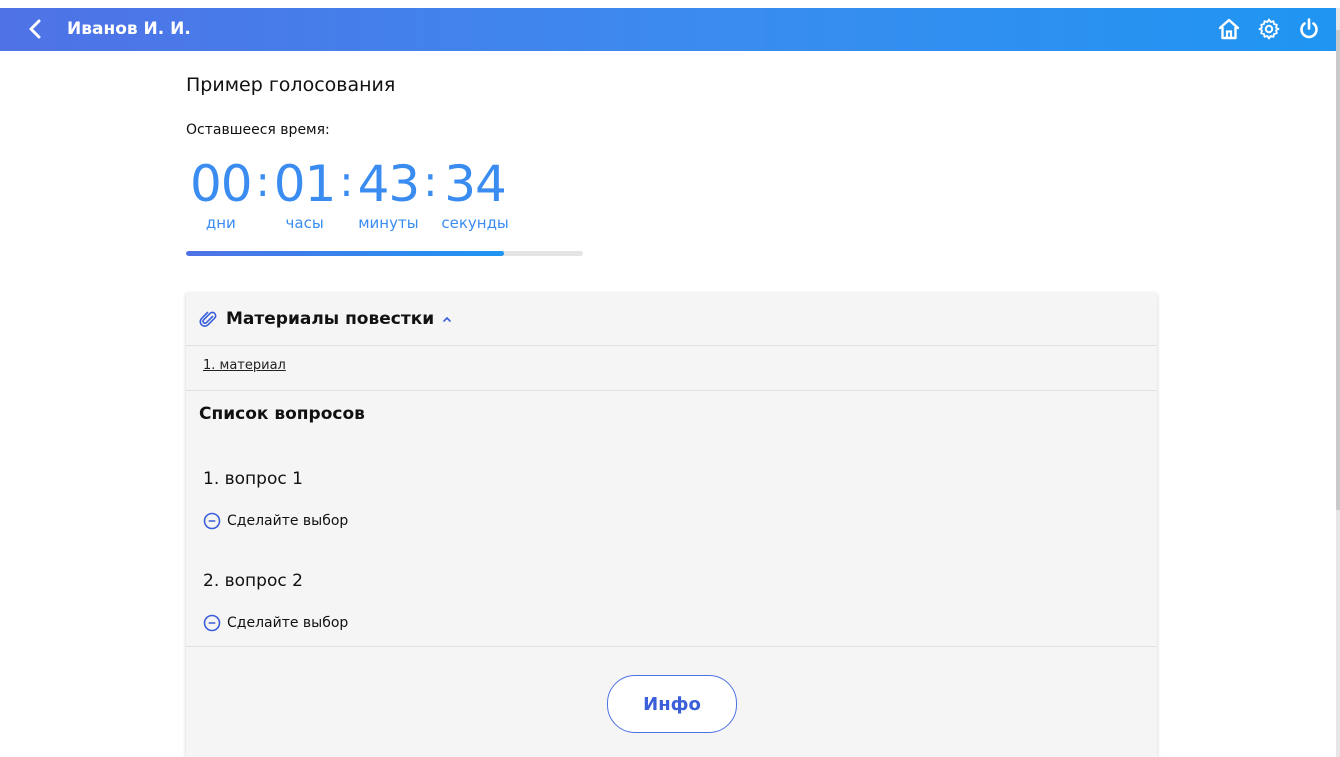 The image size is (1340, 757). I want to click on gear-icon, so click(1269, 29).